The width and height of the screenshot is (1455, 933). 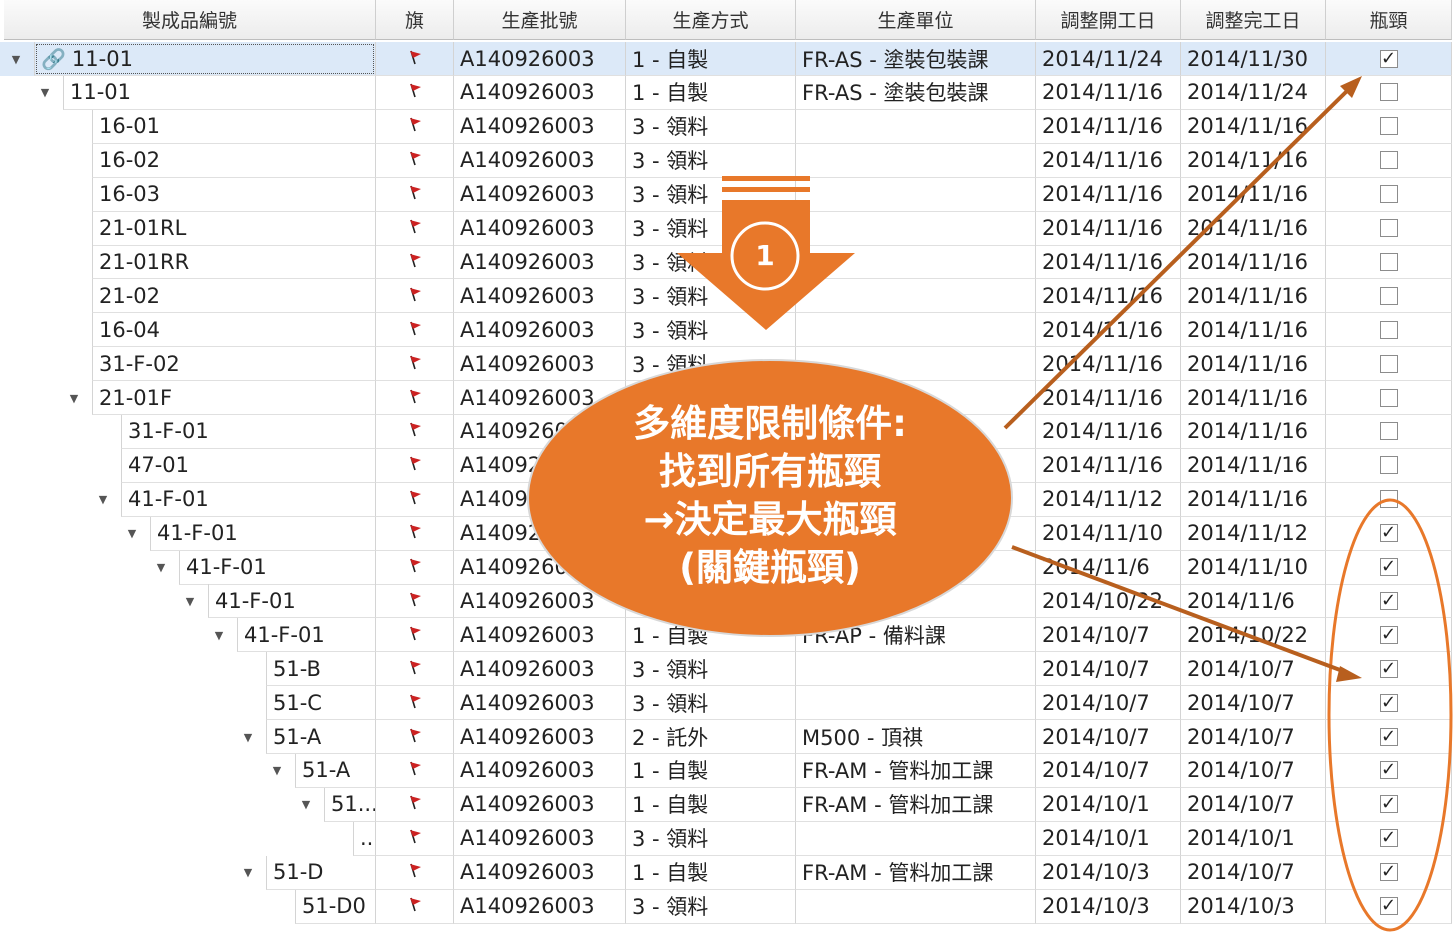 What do you see at coordinates (1108, 20) in the screenshot?
I see `header-start-date: 調整開工日` at bounding box center [1108, 20].